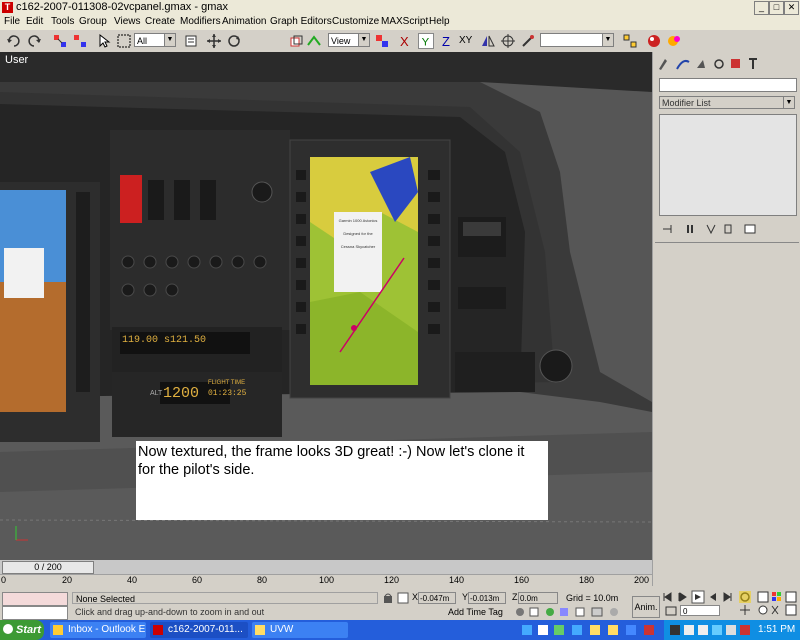 The height and width of the screenshot is (640, 800). Describe the element at coordinates (225, 598) in the screenshot. I see `selection-status: None Selected` at that location.